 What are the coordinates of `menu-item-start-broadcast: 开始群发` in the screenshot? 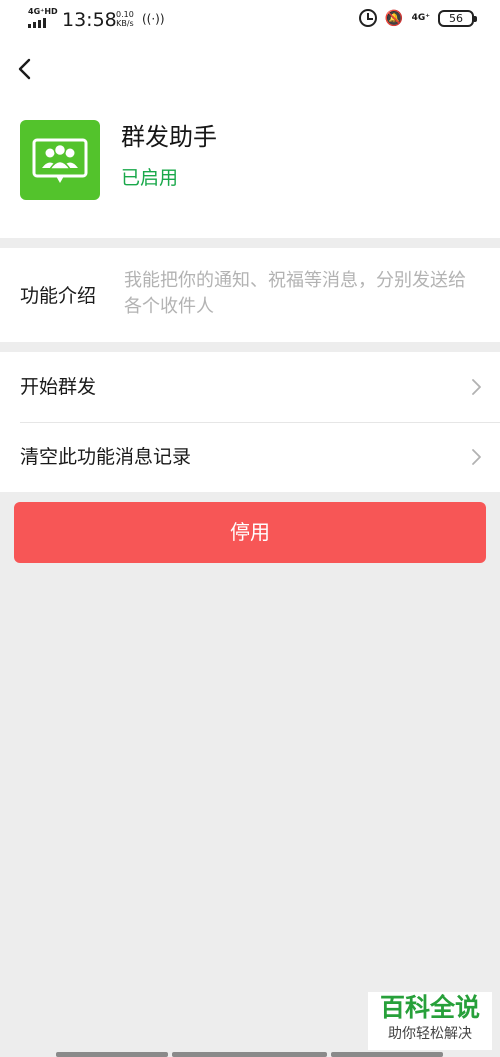 It's located at (250, 387).